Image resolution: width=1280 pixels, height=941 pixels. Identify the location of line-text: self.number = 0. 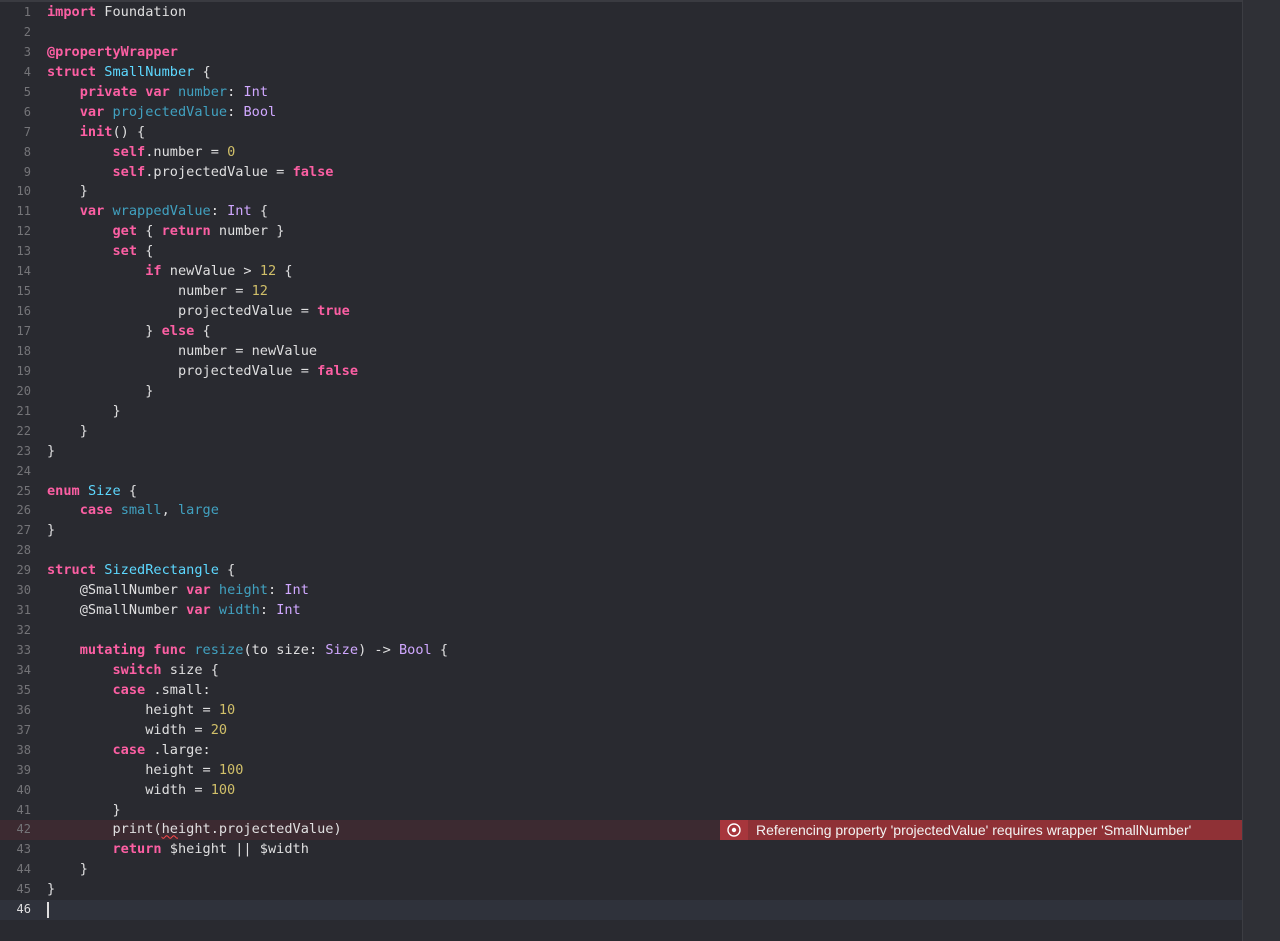
(141, 153).